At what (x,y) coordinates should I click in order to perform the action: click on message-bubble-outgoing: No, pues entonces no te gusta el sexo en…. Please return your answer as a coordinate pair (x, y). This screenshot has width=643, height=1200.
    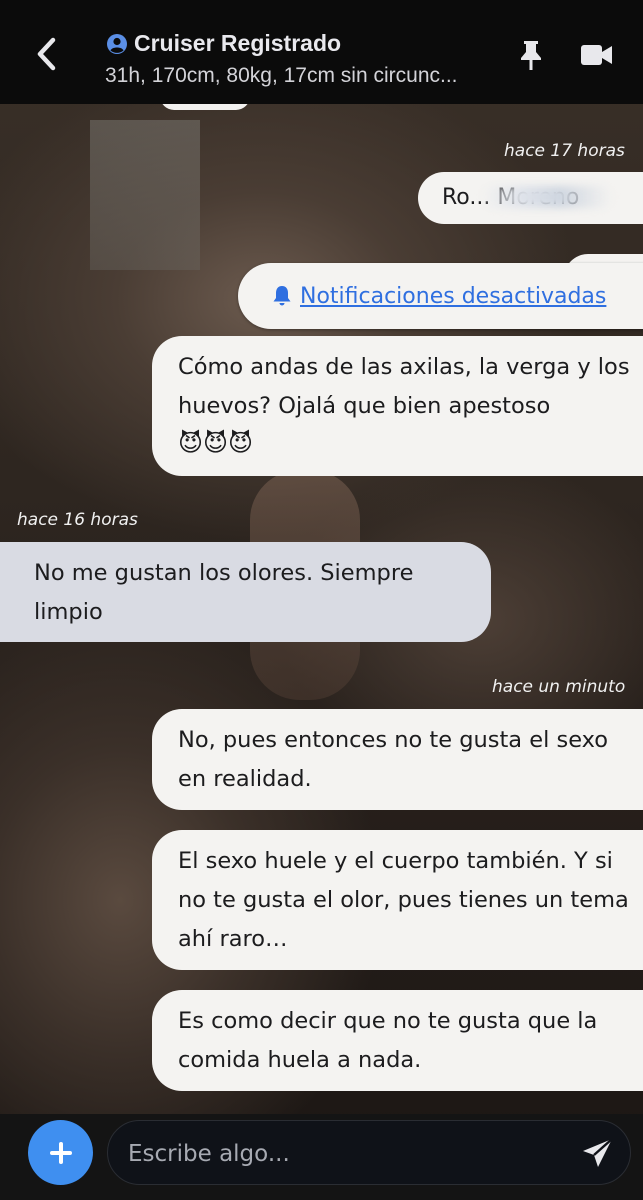
    Looking at the image, I should click on (397, 759).